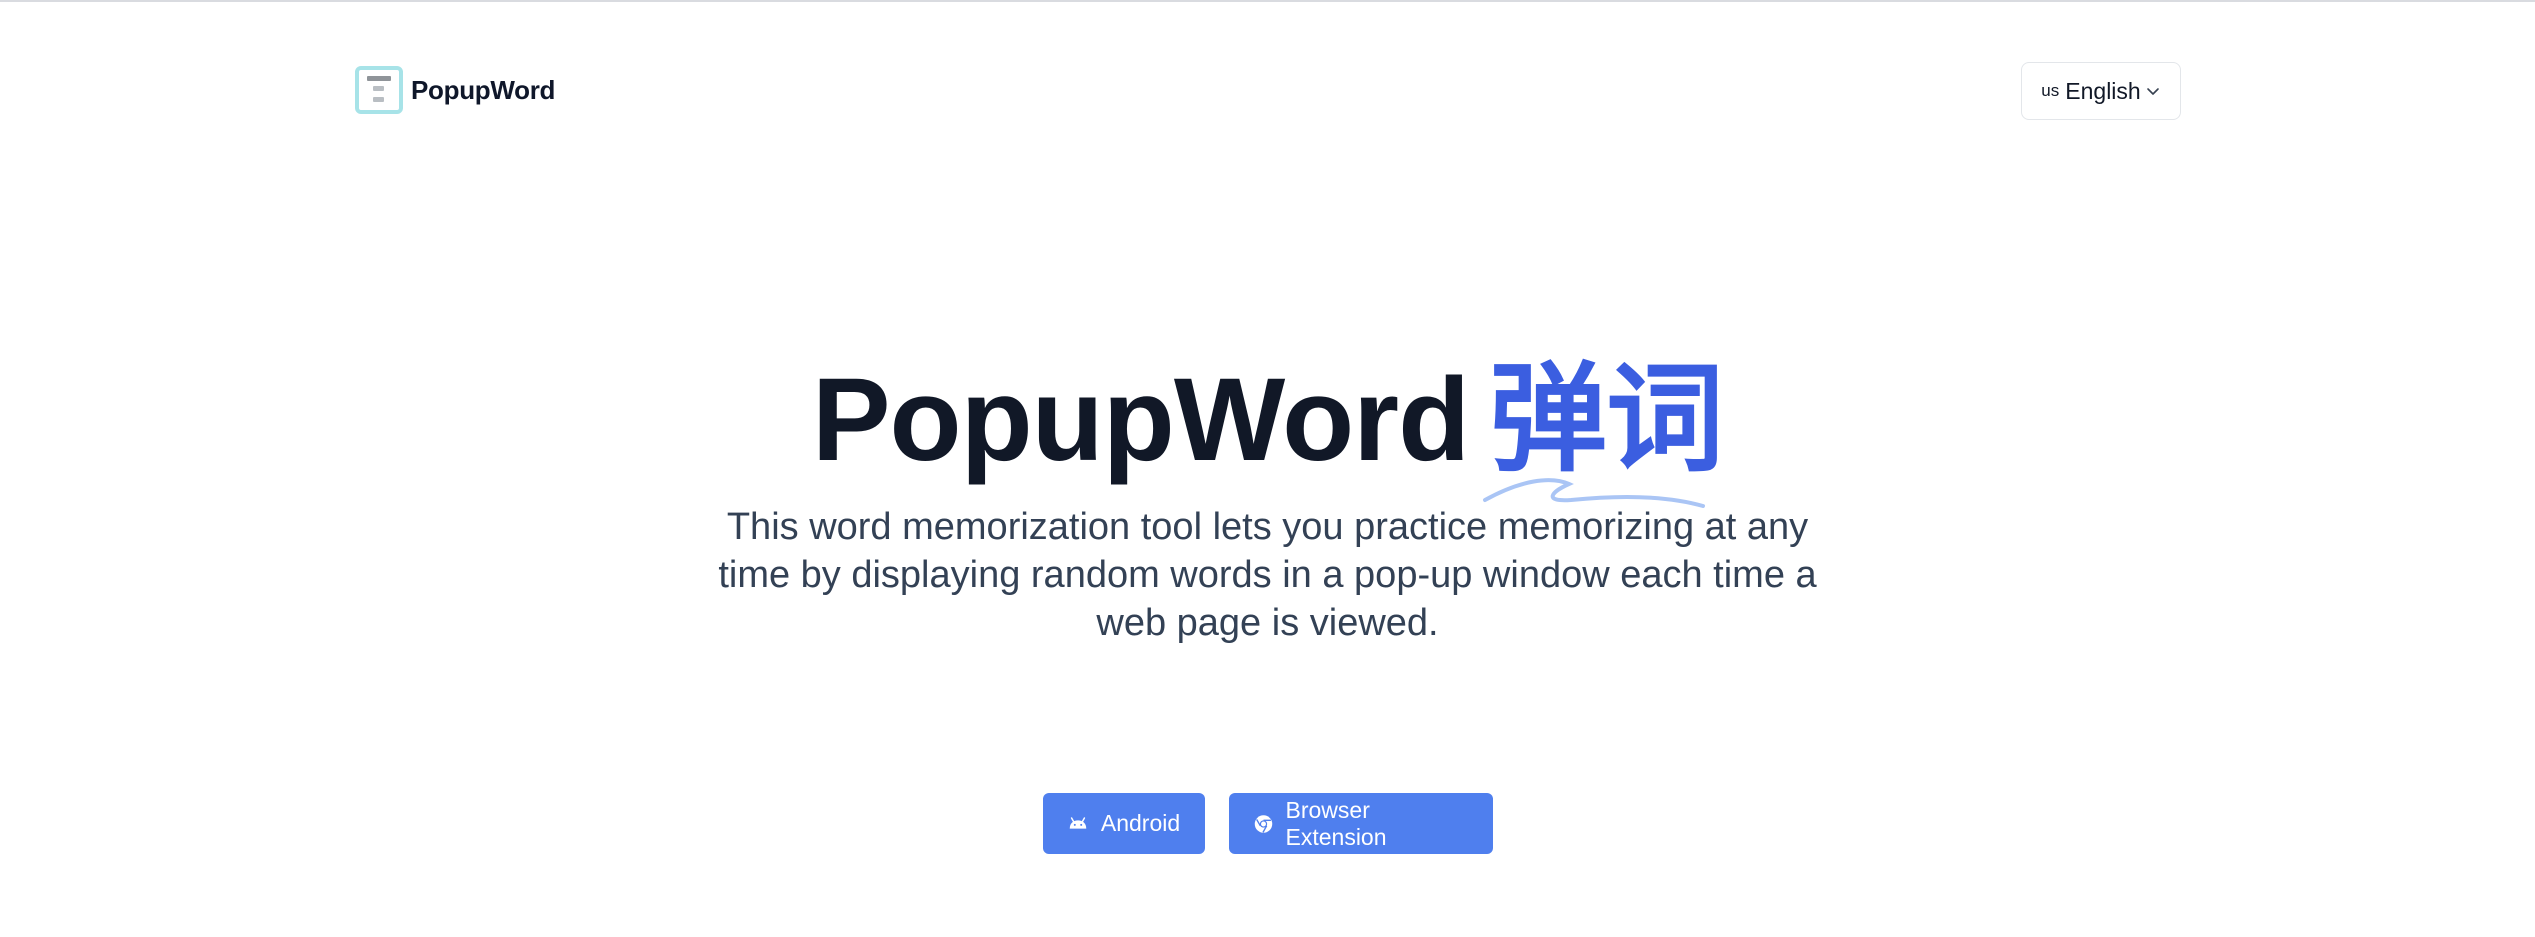  What do you see at coordinates (1336, 823) in the screenshot?
I see `browser-extension-button-label: Browser Extension` at bounding box center [1336, 823].